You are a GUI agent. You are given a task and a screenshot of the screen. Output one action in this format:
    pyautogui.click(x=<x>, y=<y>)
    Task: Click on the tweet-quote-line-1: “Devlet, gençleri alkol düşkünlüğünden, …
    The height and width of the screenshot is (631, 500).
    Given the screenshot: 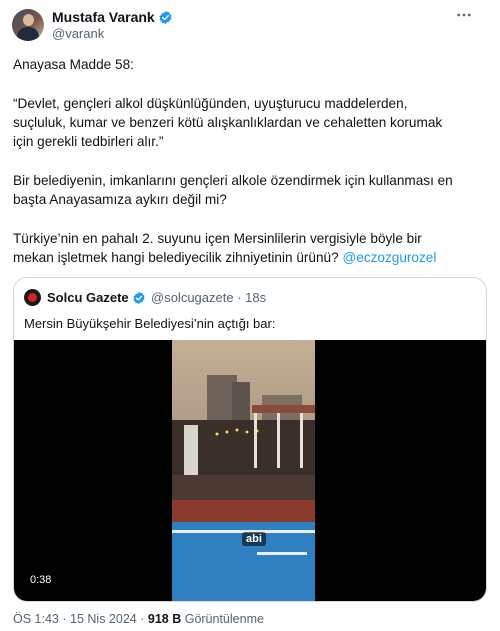 What is the action you would take?
    pyautogui.click(x=210, y=103)
    